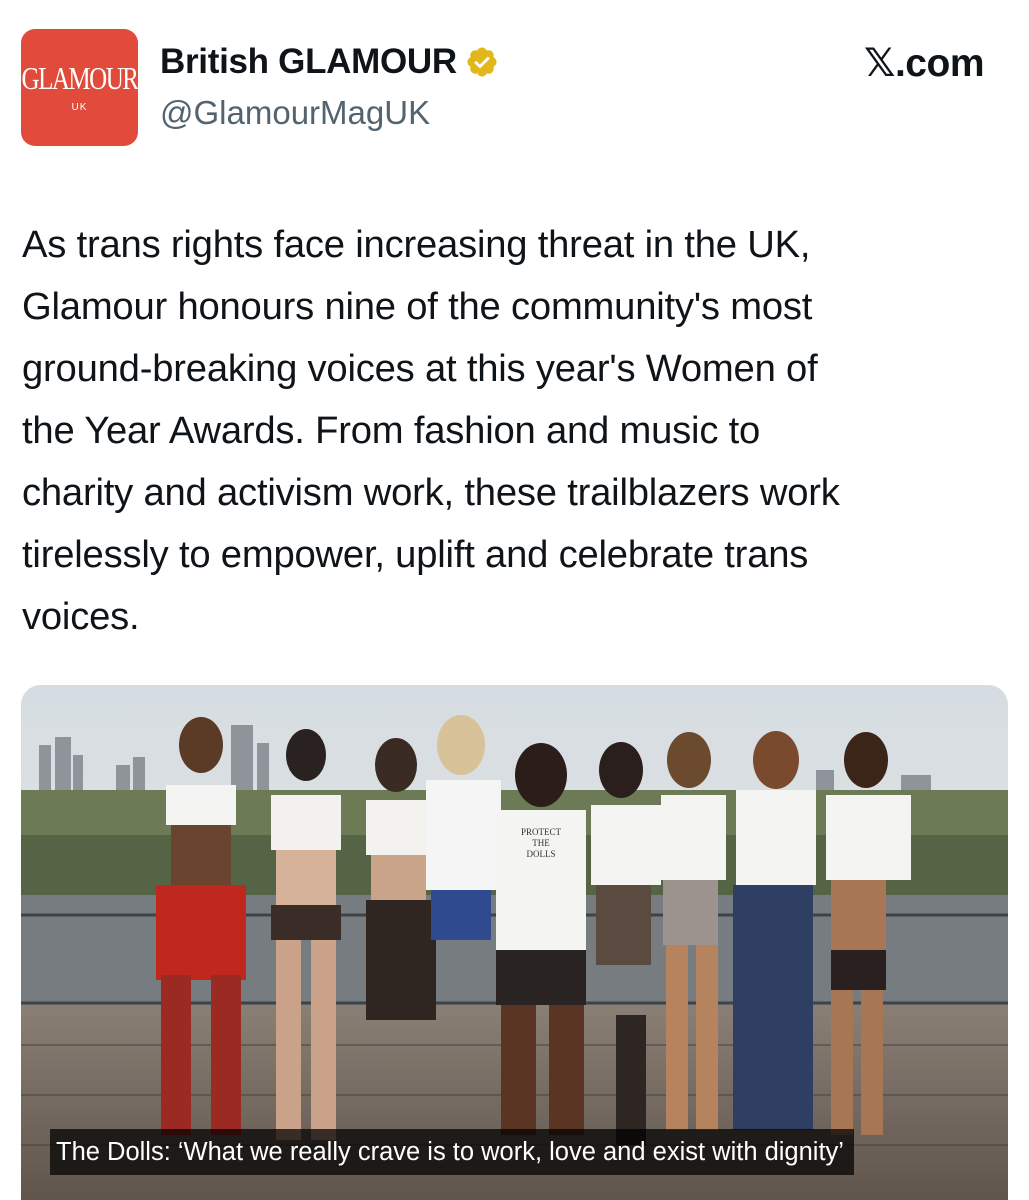  I want to click on shirt-text-the: THE, so click(541, 843).